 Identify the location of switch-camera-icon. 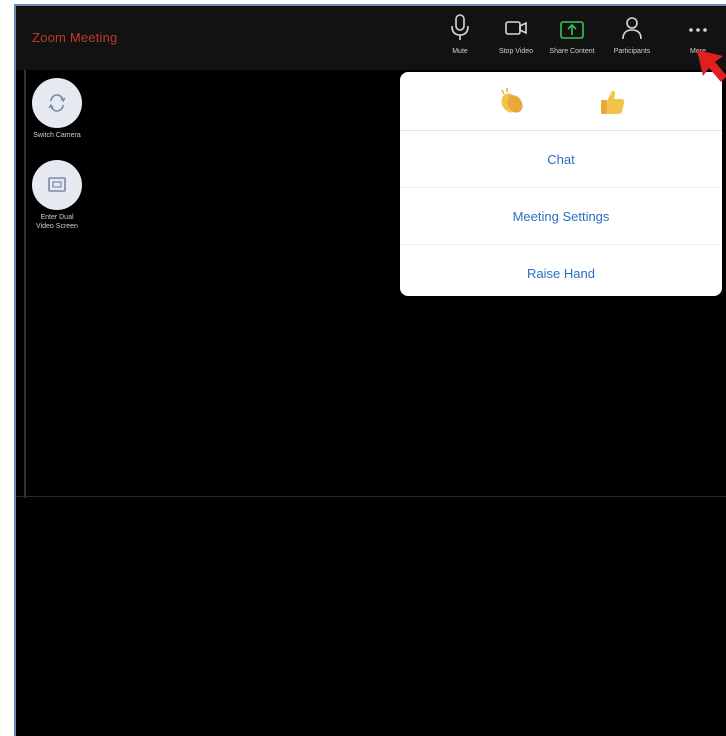
(57, 103).